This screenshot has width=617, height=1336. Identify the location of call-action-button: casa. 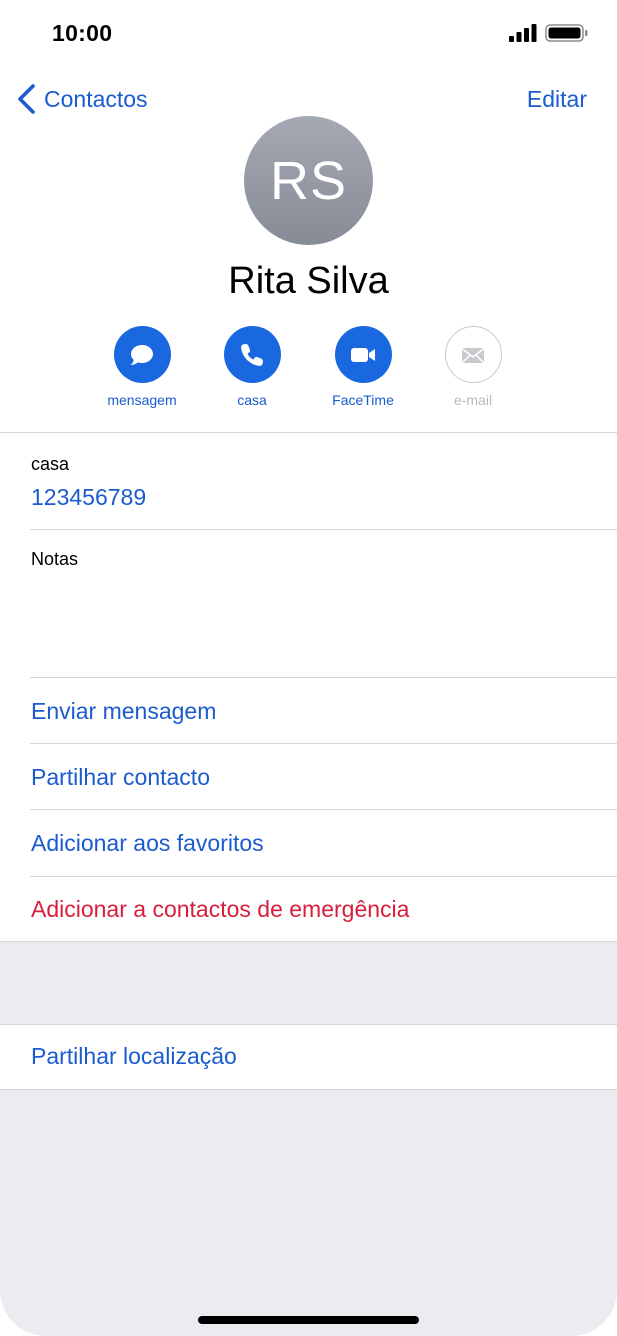
(252, 367).